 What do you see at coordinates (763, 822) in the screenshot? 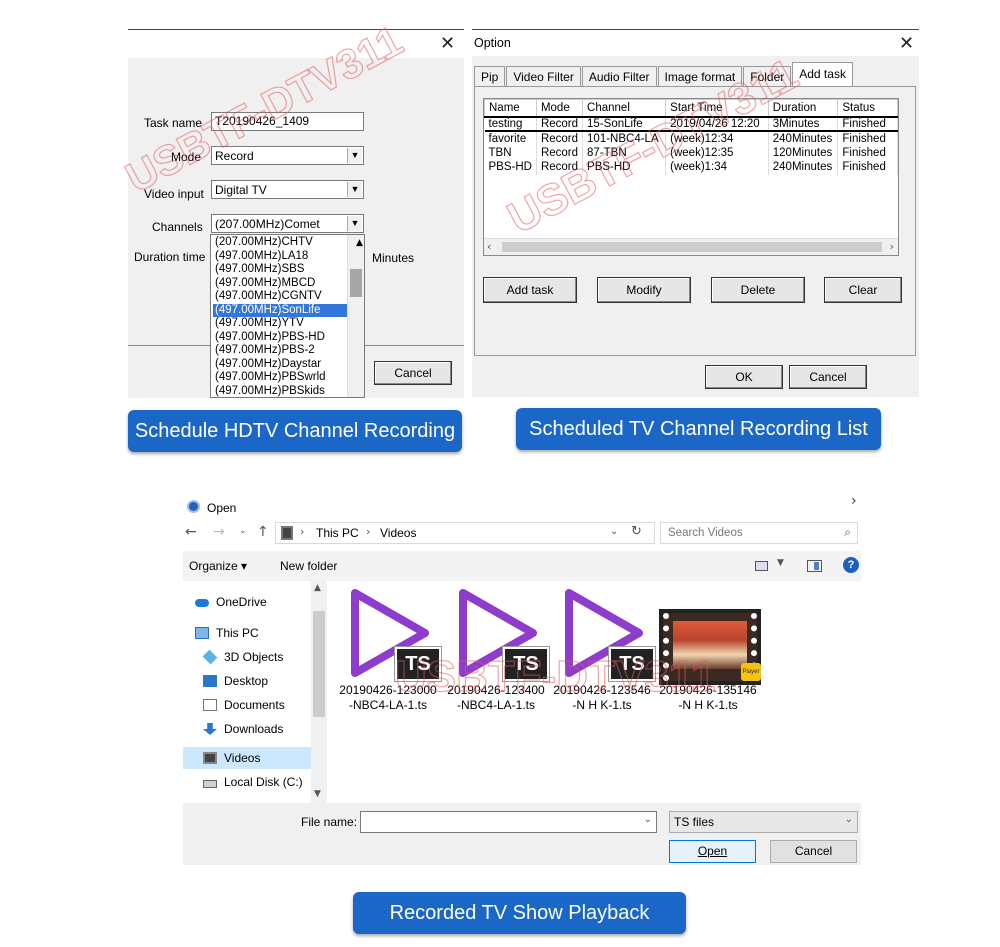
I see `file-type-select: TS files ⌄` at bounding box center [763, 822].